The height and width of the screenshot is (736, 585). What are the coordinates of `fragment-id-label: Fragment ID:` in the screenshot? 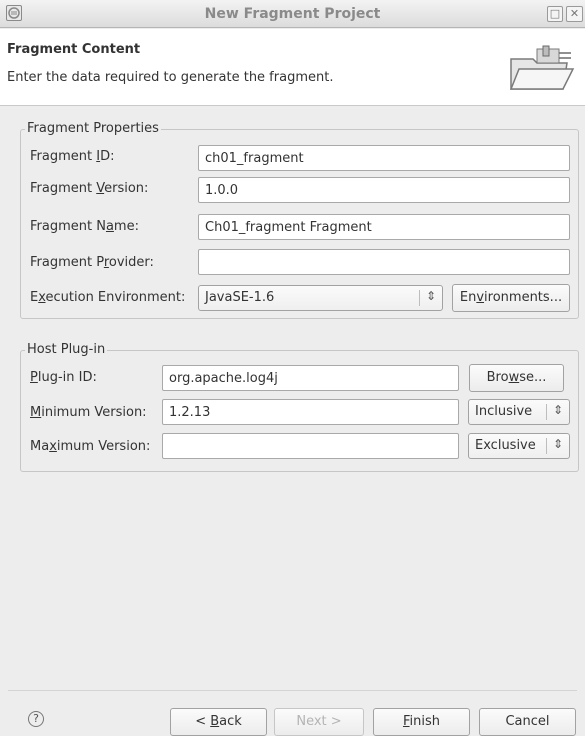 It's located at (72, 156).